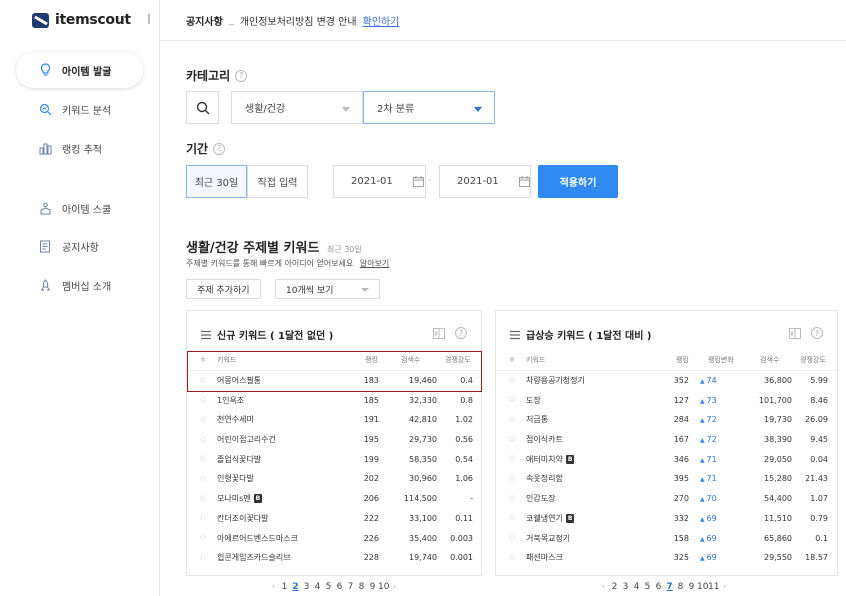  I want to click on table-row: ☆ 아에르어드벤스드마스크 226 35,400 0.003, so click(334, 538).